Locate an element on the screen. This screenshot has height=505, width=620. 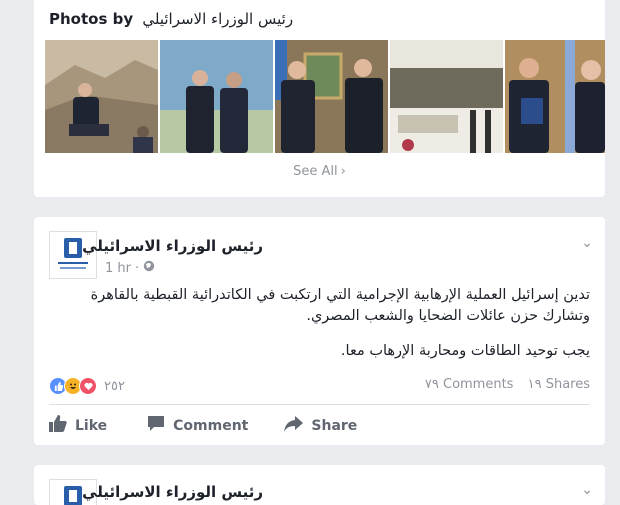
post-stats: ٢٥٢ ٧٩ Comments ١٩ Shares is located at coordinates (319, 386).